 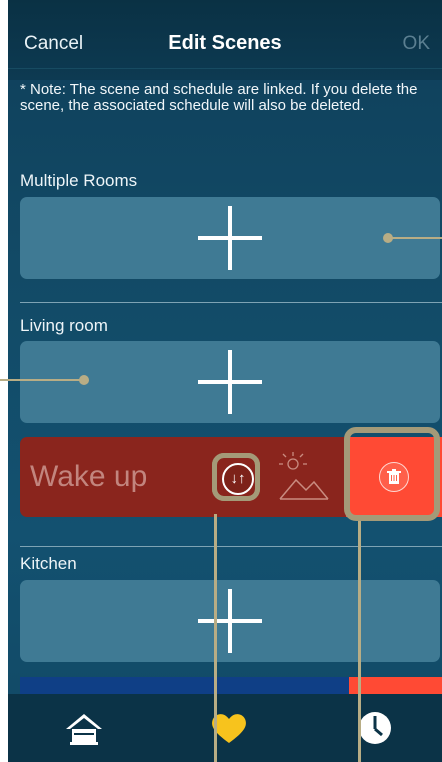 I want to click on callout-line-add-multiple, so click(x=415, y=238).